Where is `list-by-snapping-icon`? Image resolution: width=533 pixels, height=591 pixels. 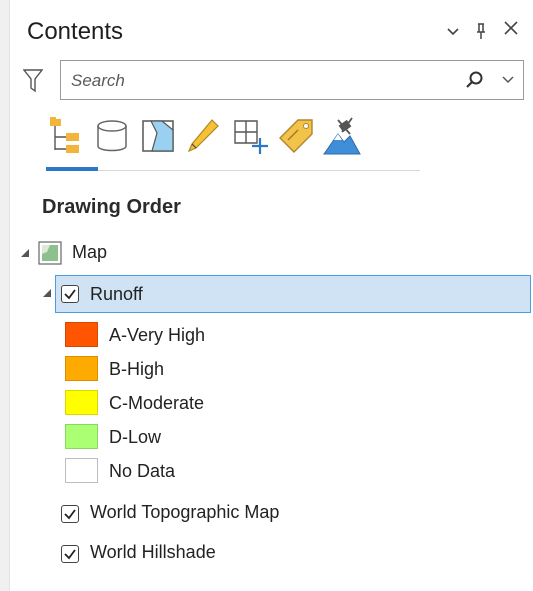 list-by-snapping-icon is located at coordinates (250, 136).